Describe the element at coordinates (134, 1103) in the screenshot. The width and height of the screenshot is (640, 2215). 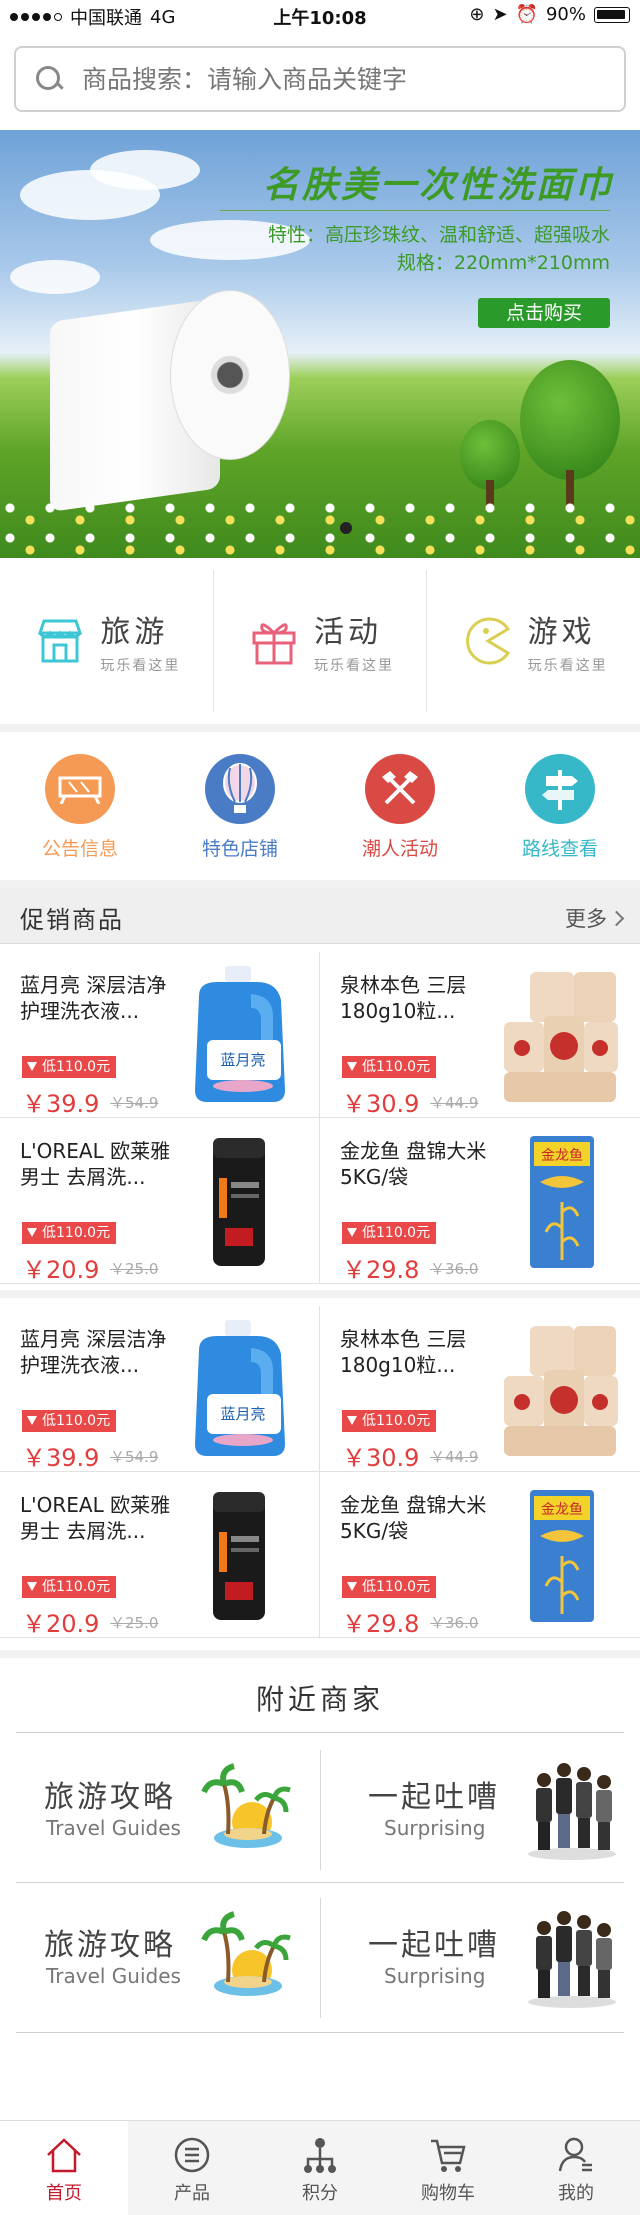
I see `original-price: ￥54.9` at that location.